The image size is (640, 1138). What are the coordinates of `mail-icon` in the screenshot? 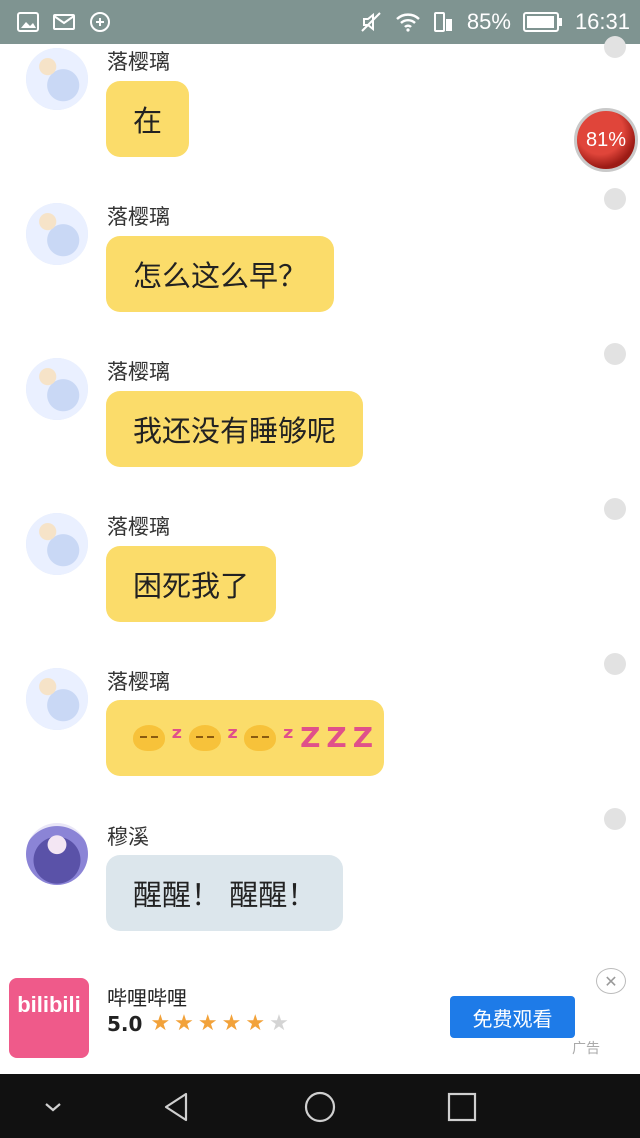 It's located at (64, 22).